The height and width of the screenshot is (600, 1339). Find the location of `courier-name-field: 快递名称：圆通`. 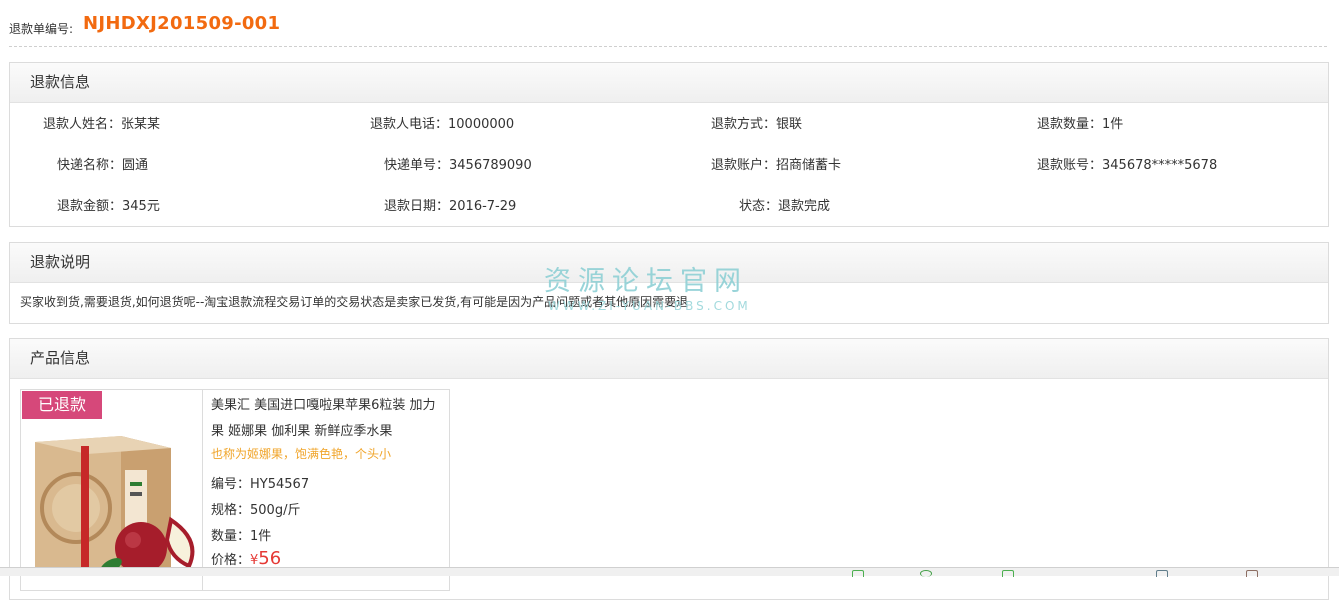

courier-name-field: 快递名称：圆通 is located at coordinates (102, 163).